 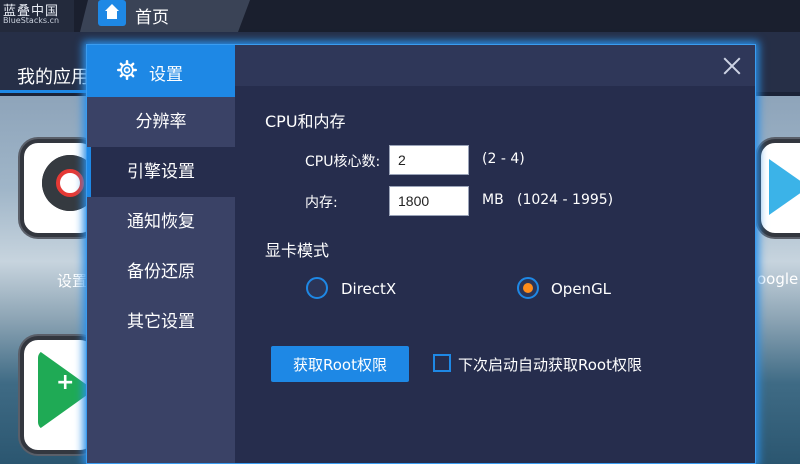 I want to click on cpu-cores-input, so click(x=429, y=160).